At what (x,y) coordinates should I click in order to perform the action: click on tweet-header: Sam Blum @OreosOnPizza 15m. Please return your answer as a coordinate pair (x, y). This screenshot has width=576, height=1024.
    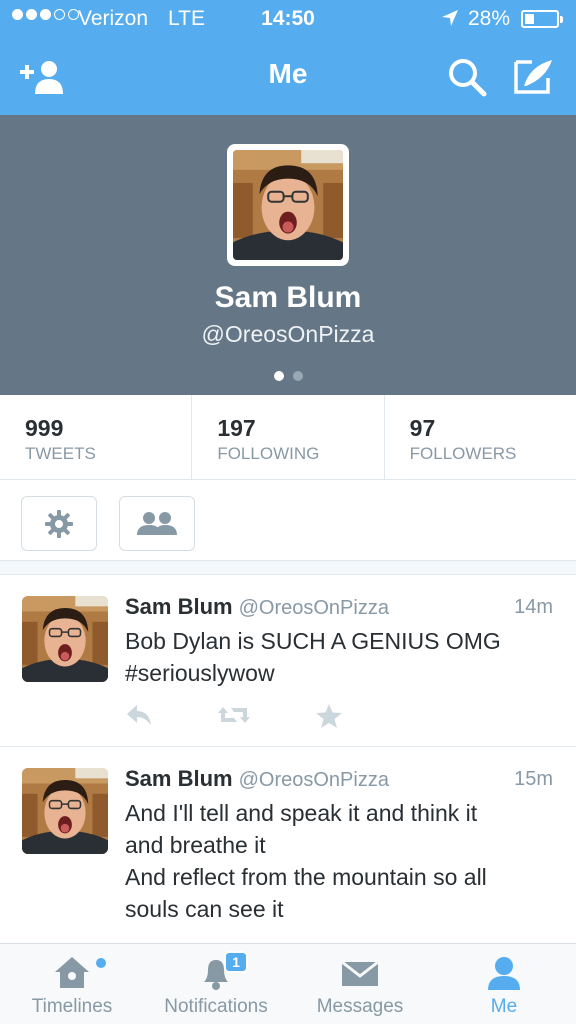
    Looking at the image, I should click on (339, 779).